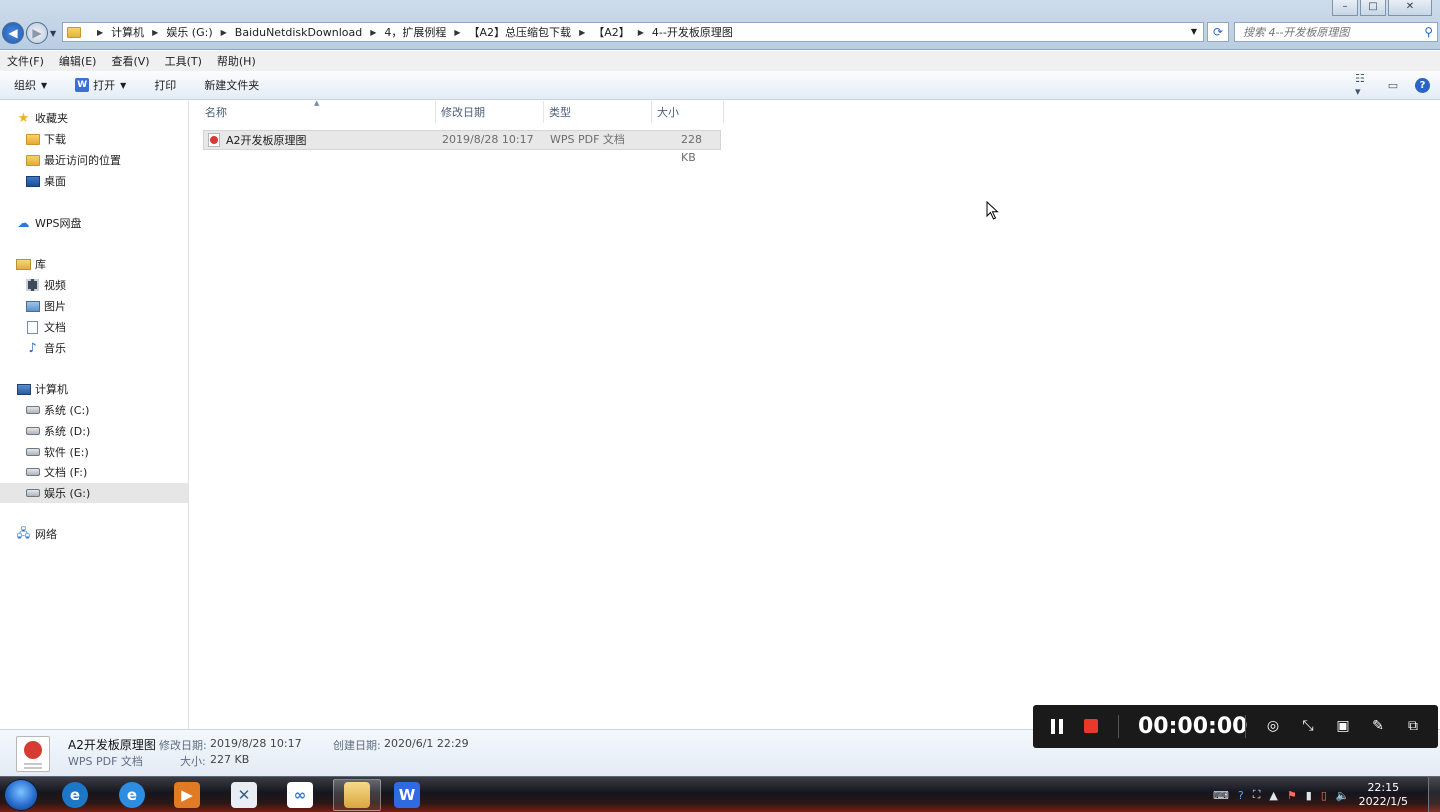 Image resolution: width=1440 pixels, height=812 pixels. Describe the element at coordinates (94, 264) in the screenshot. I see `nav-libraries: 库` at that location.